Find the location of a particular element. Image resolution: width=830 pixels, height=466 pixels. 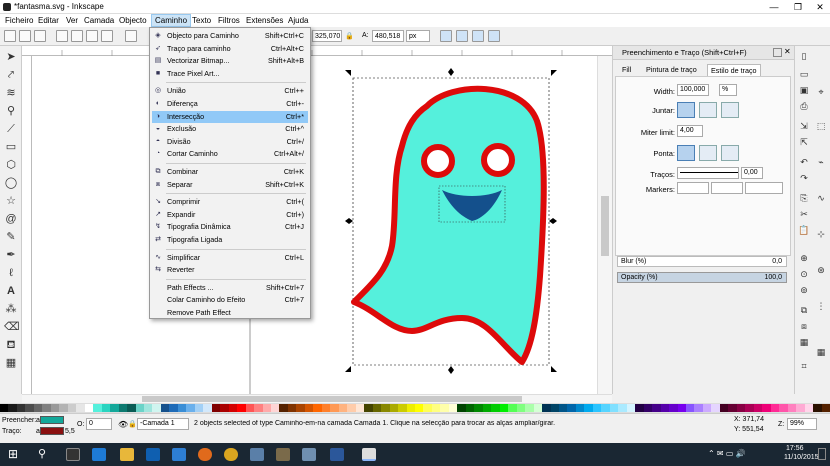

menu-item-paste-path-effect: Colar Caminho do Efeito Ctrl+7 is located at coordinates (230, 300).